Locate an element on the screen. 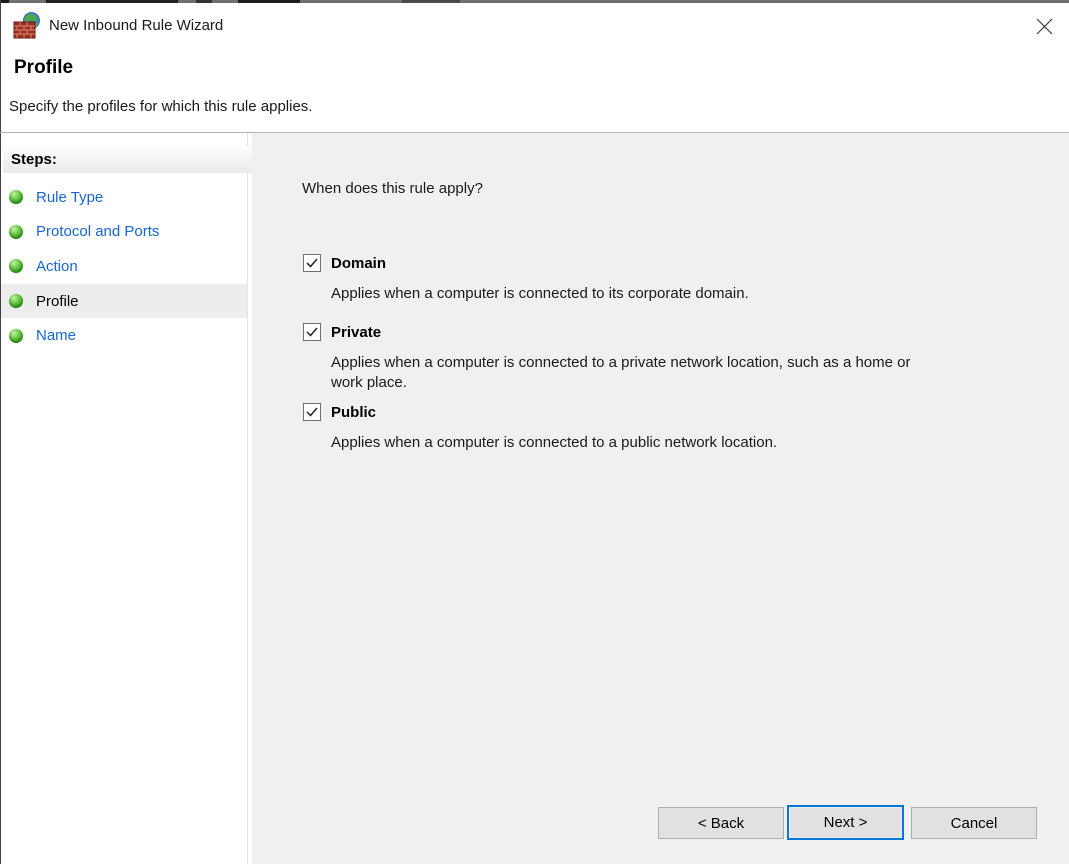 The image size is (1069, 864). step-label: Action is located at coordinates (57, 266).